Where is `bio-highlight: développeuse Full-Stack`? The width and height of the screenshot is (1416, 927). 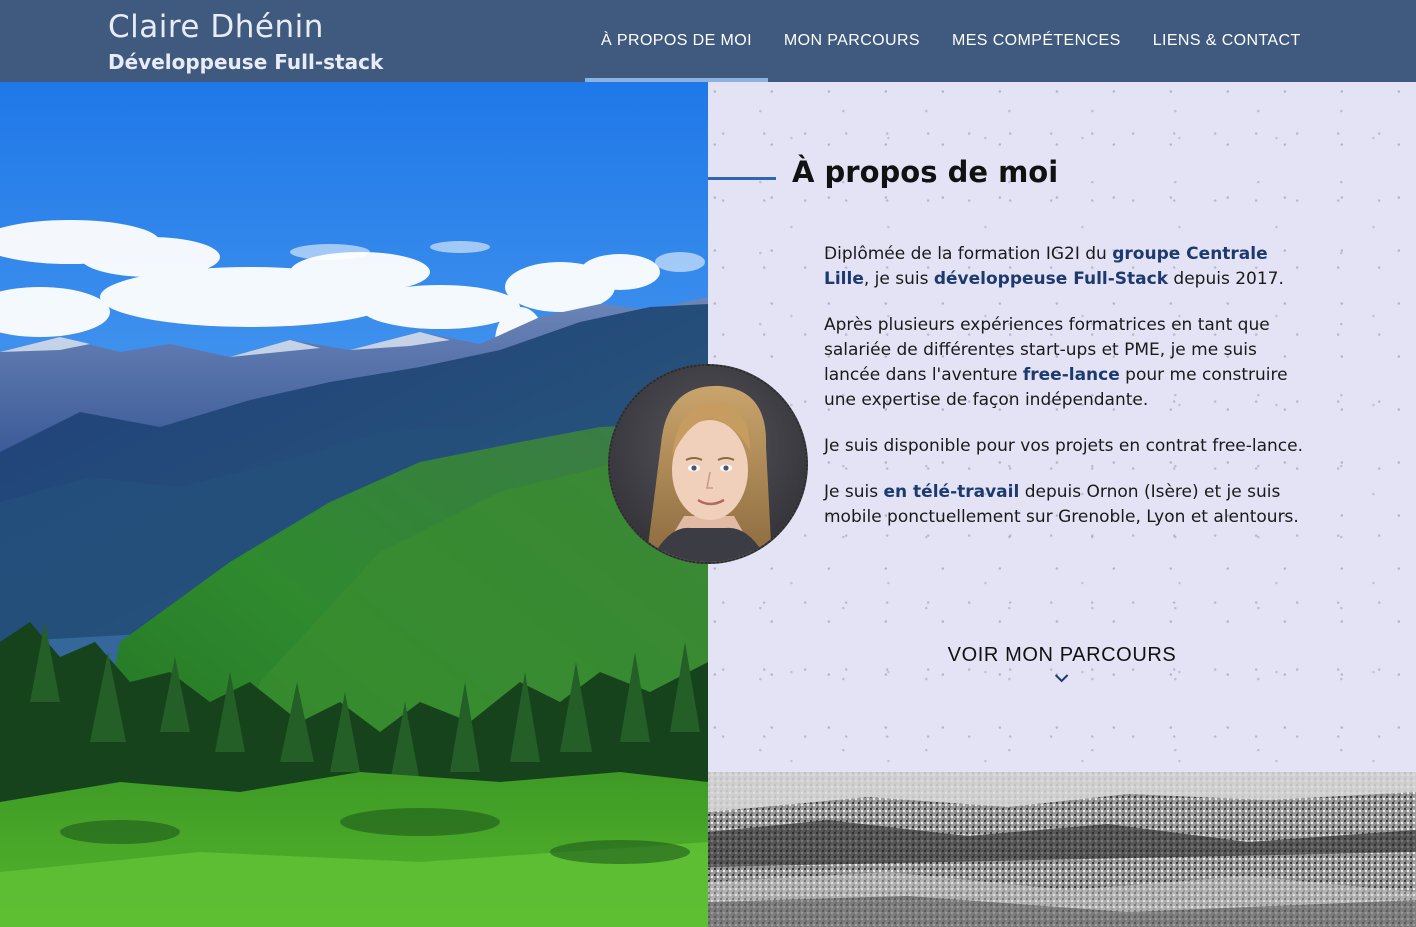 bio-highlight: développeuse Full-Stack is located at coordinates (1051, 279).